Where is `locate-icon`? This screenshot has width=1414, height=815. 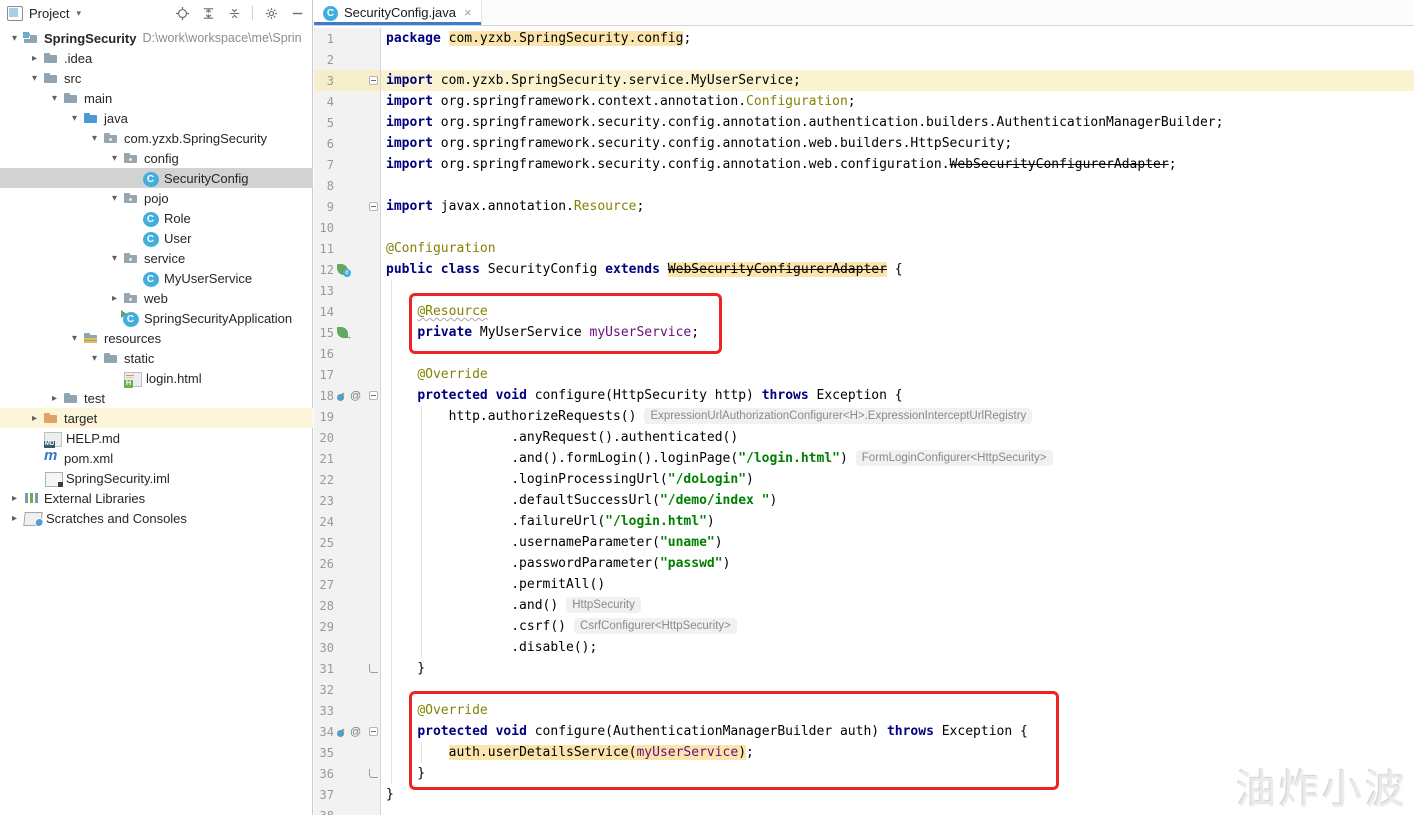 locate-icon is located at coordinates (182, 13).